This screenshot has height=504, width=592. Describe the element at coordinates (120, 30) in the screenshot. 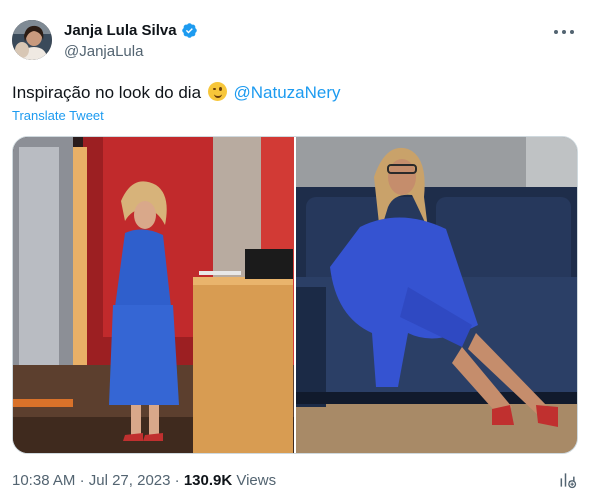

I see `author-name: Janja Lula Silva` at that location.